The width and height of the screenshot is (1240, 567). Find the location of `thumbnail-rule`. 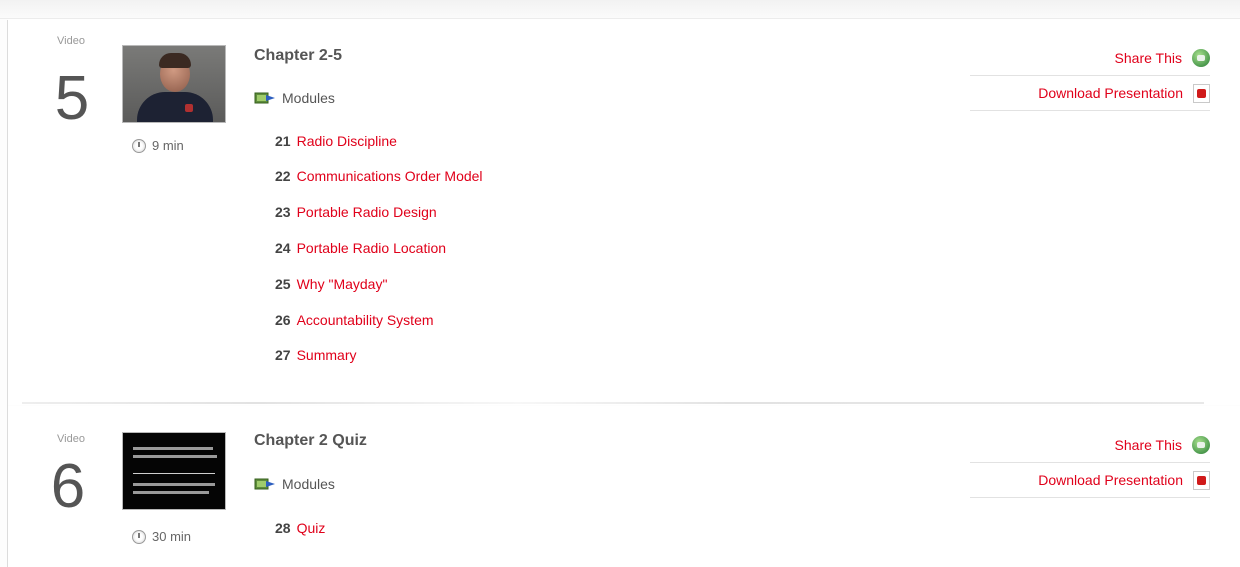

thumbnail-rule is located at coordinates (174, 473).